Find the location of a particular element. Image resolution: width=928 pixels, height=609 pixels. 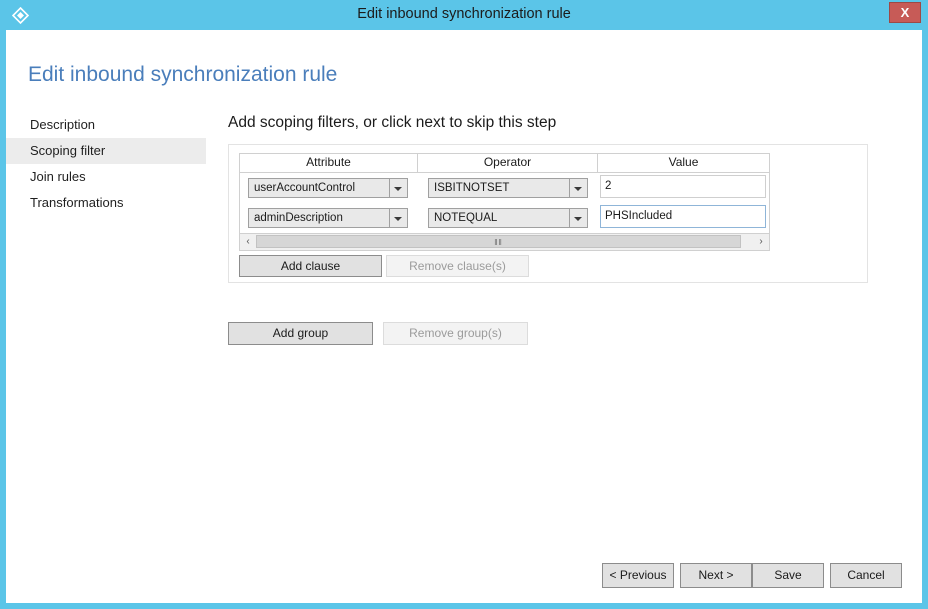

grid-horizontal-scrollbar: ‹ ‖‖ › is located at coordinates (504, 242).